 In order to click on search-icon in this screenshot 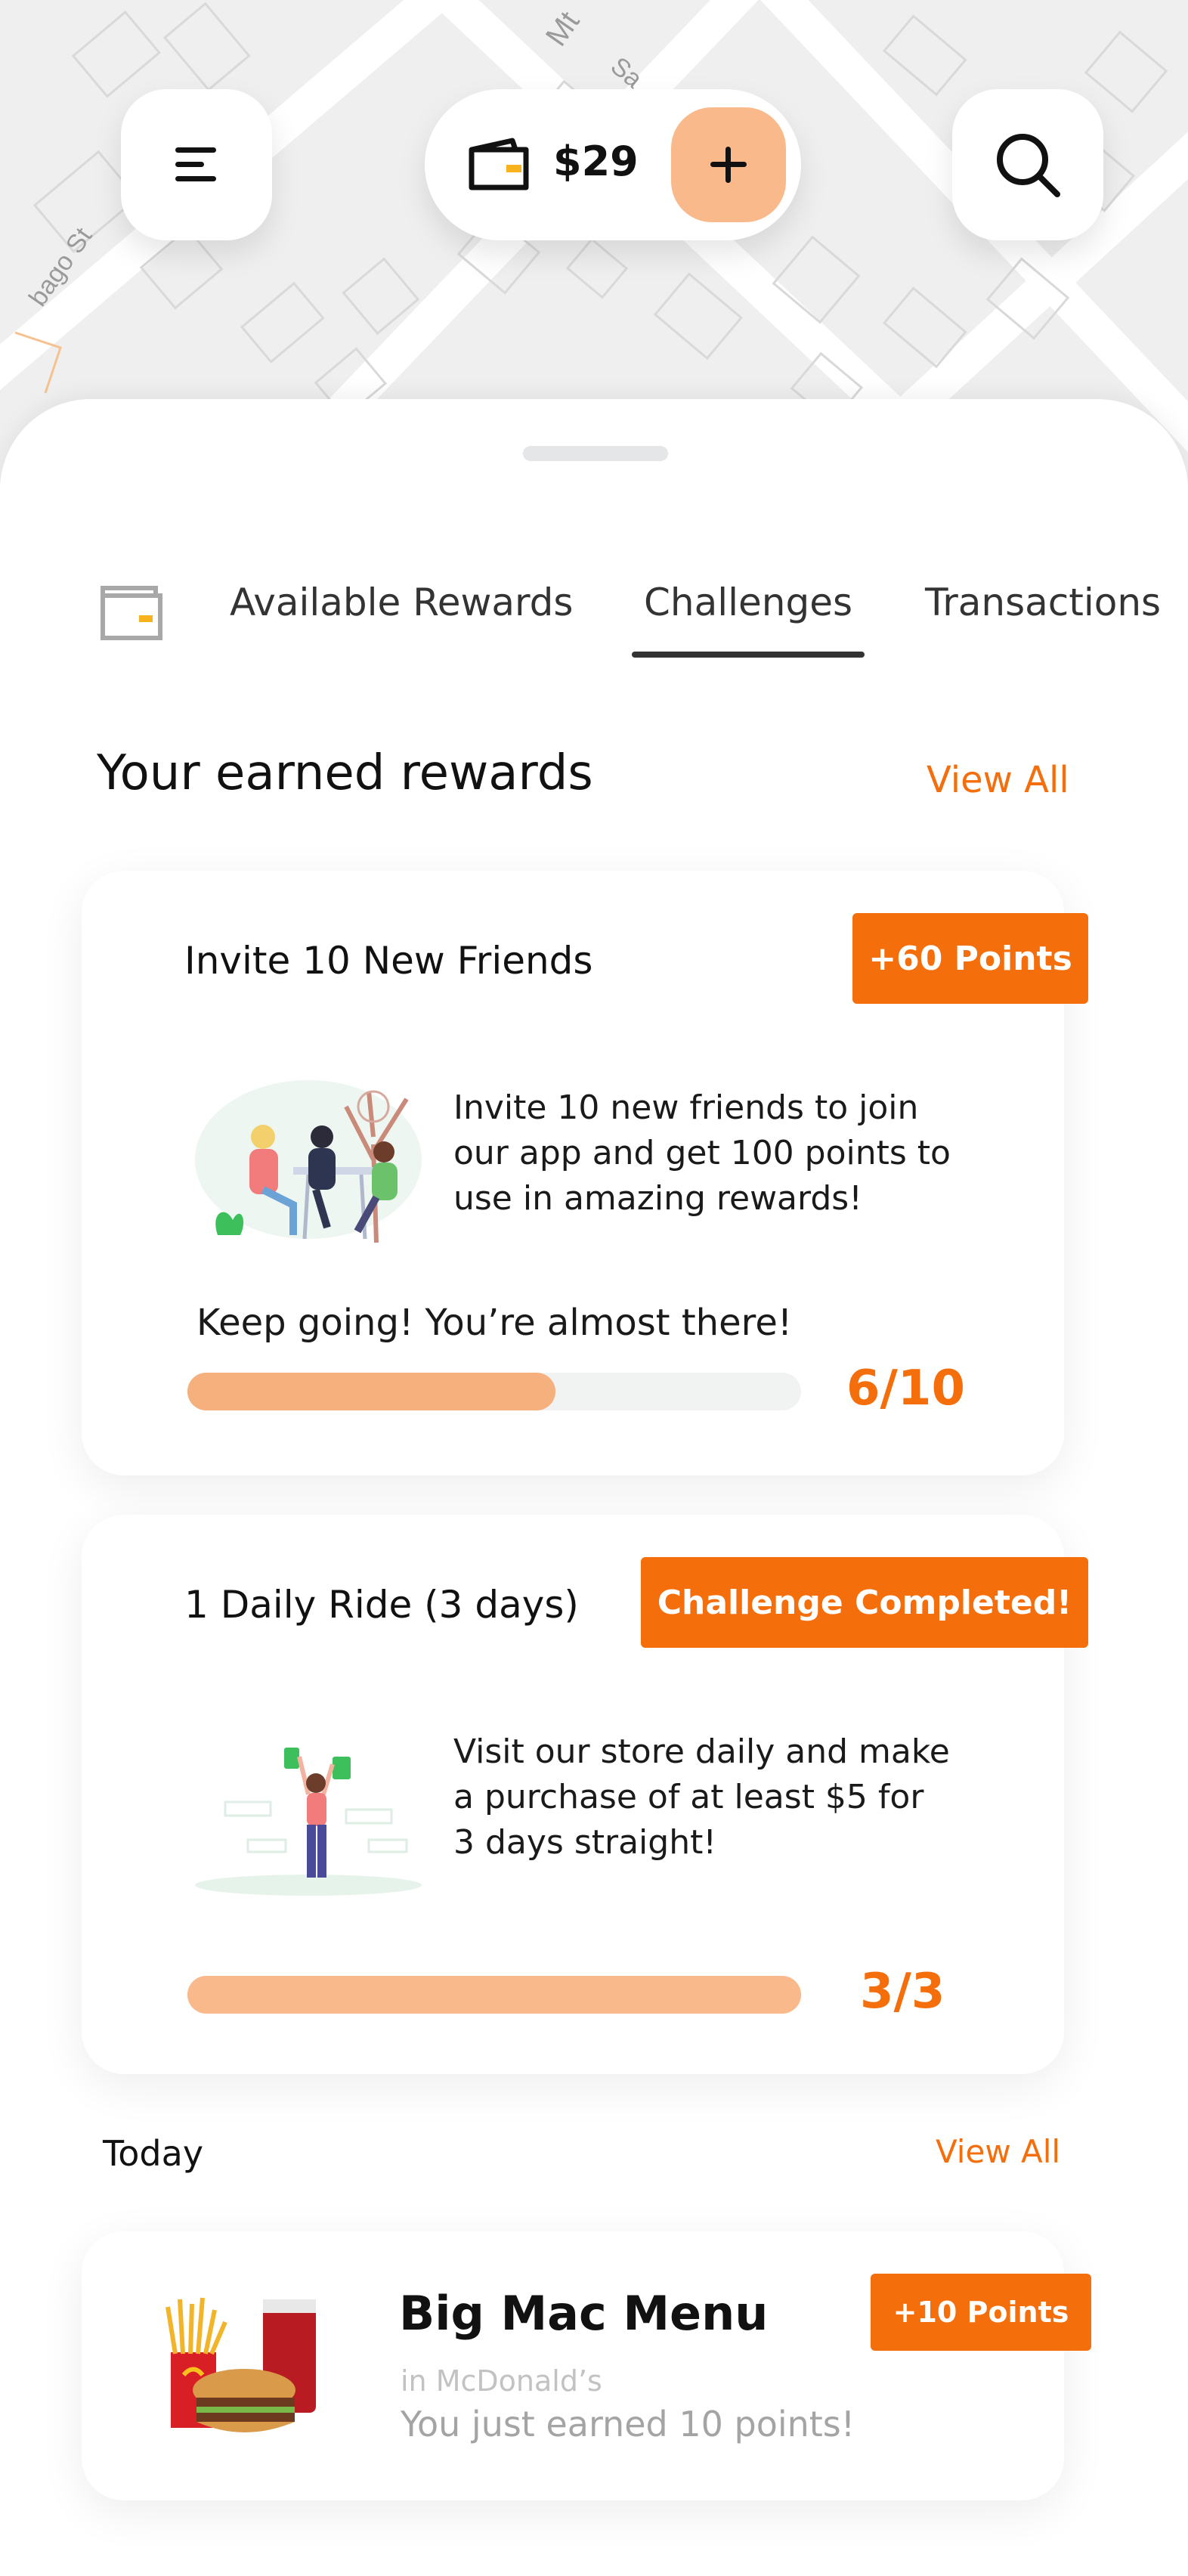, I will do `click(1029, 165)`.